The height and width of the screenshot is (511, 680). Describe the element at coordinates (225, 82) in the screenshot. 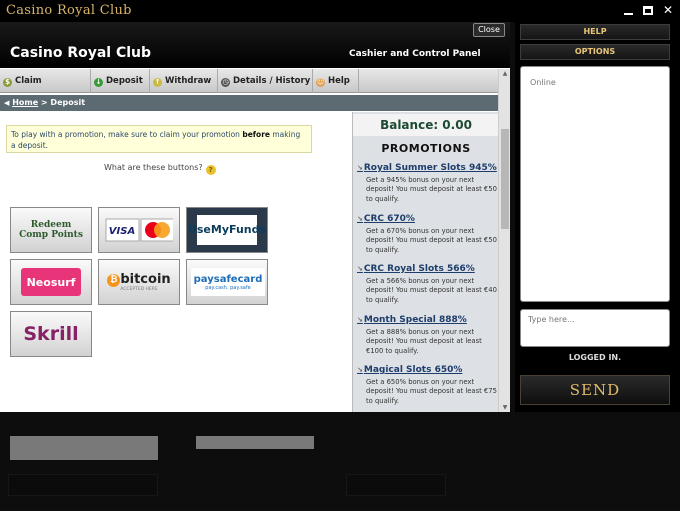

I see `clock-icon: ◷` at that location.